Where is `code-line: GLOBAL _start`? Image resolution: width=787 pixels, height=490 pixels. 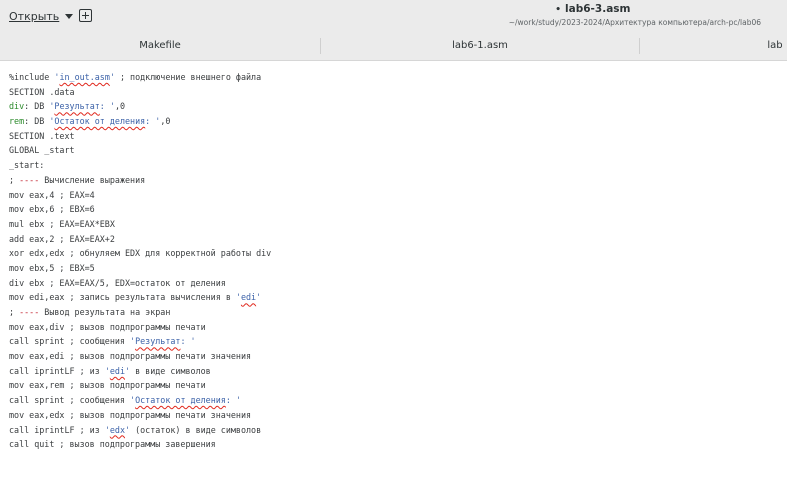
code-line: GLOBAL _start is located at coordinates (42, 150).